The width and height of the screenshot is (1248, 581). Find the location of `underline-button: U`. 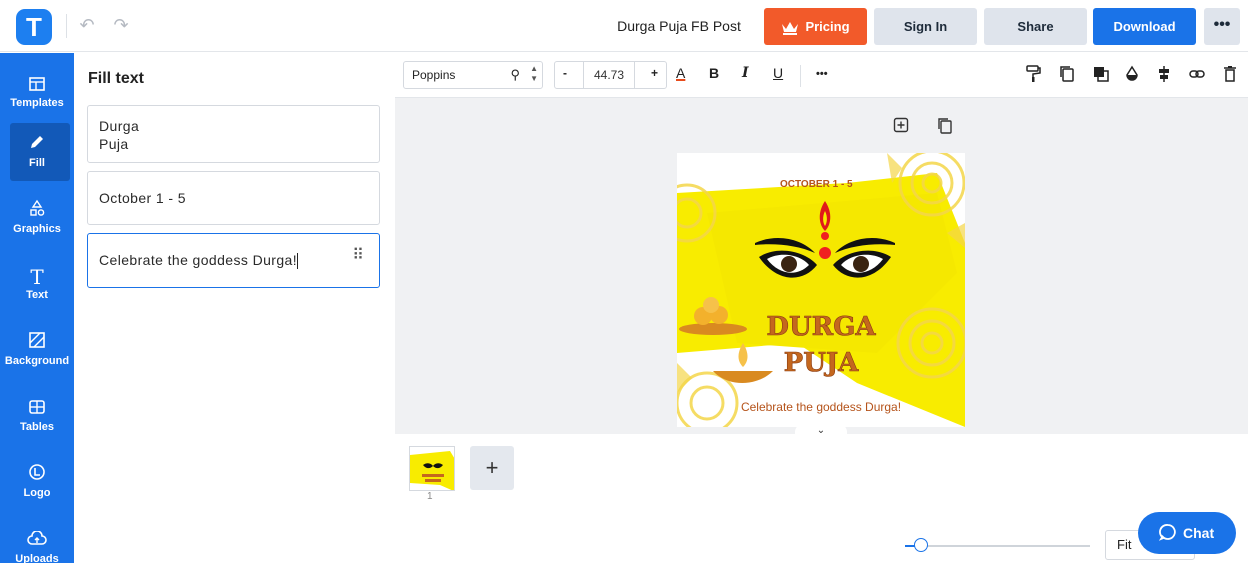

underline-button: U is located at coordinates (778, 73).